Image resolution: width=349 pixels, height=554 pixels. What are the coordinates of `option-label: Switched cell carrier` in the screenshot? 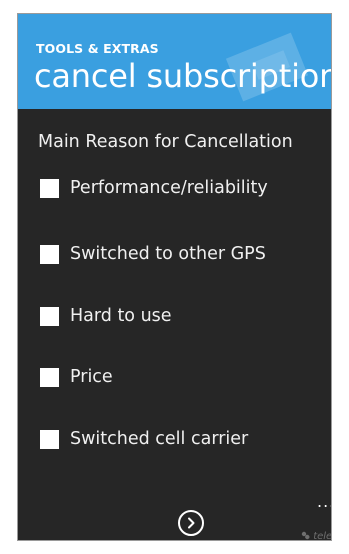 It's located at (159, 439).